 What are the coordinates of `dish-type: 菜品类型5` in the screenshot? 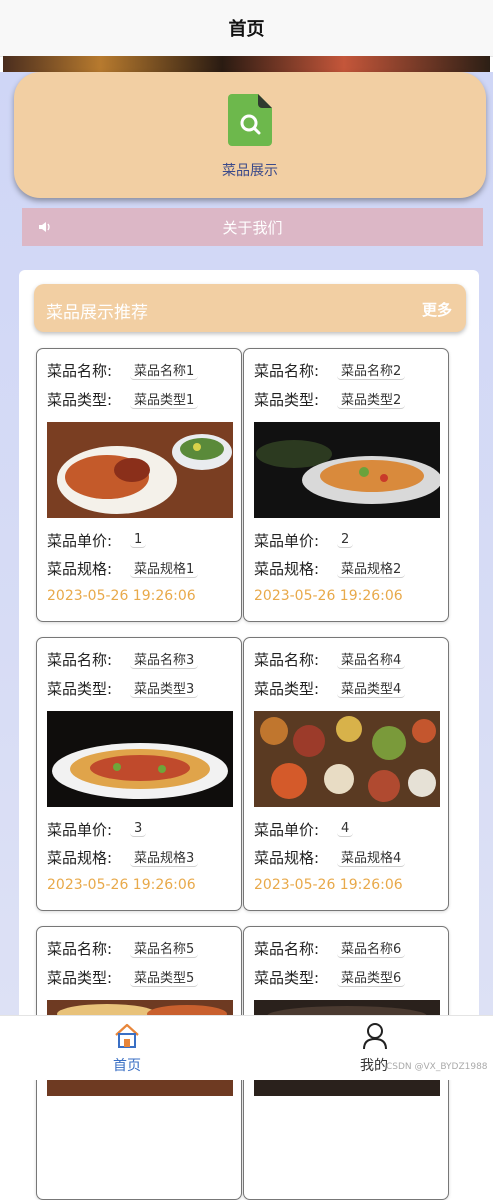 It's located at (164, 977).